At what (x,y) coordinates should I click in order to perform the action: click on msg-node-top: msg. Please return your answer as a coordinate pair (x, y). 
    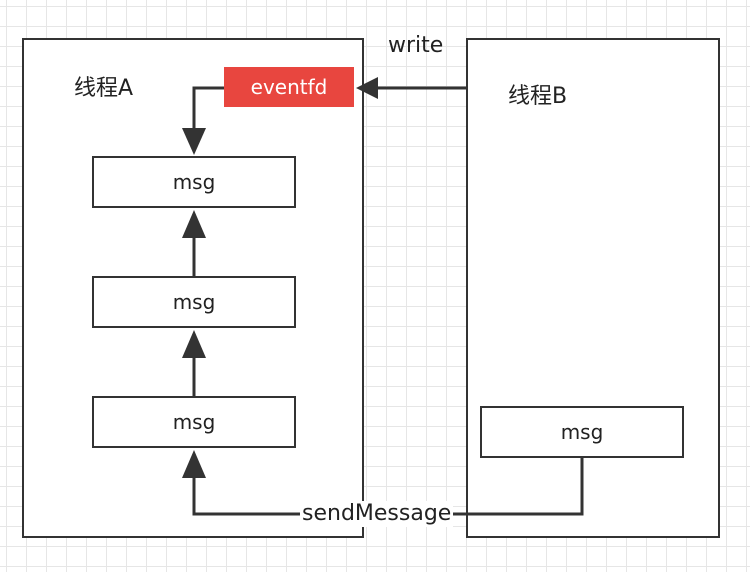
    Looking at the image, I should click on (194, 182).